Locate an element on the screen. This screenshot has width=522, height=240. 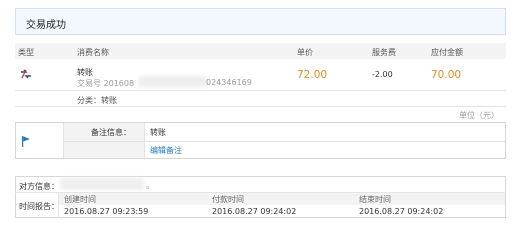
transfer-icon is located at coordinates (26, 74).